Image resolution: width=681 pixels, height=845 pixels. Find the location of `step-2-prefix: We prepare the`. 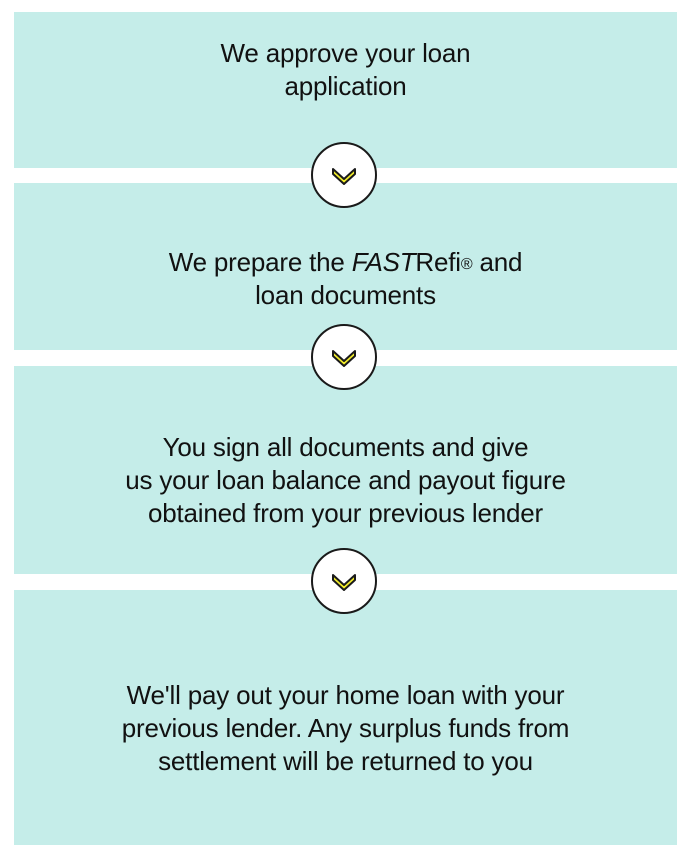

step-2-prefix: We prepare the is located at coordinates (260, 261).